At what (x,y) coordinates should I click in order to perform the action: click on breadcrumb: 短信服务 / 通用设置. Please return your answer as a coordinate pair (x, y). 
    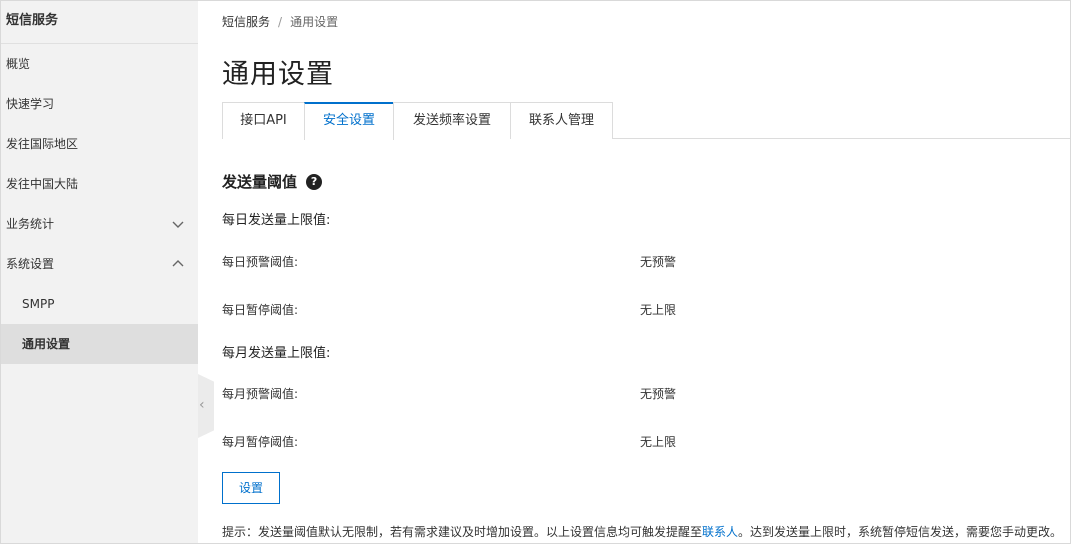
    Looking at the image, I should click on (280, 21).